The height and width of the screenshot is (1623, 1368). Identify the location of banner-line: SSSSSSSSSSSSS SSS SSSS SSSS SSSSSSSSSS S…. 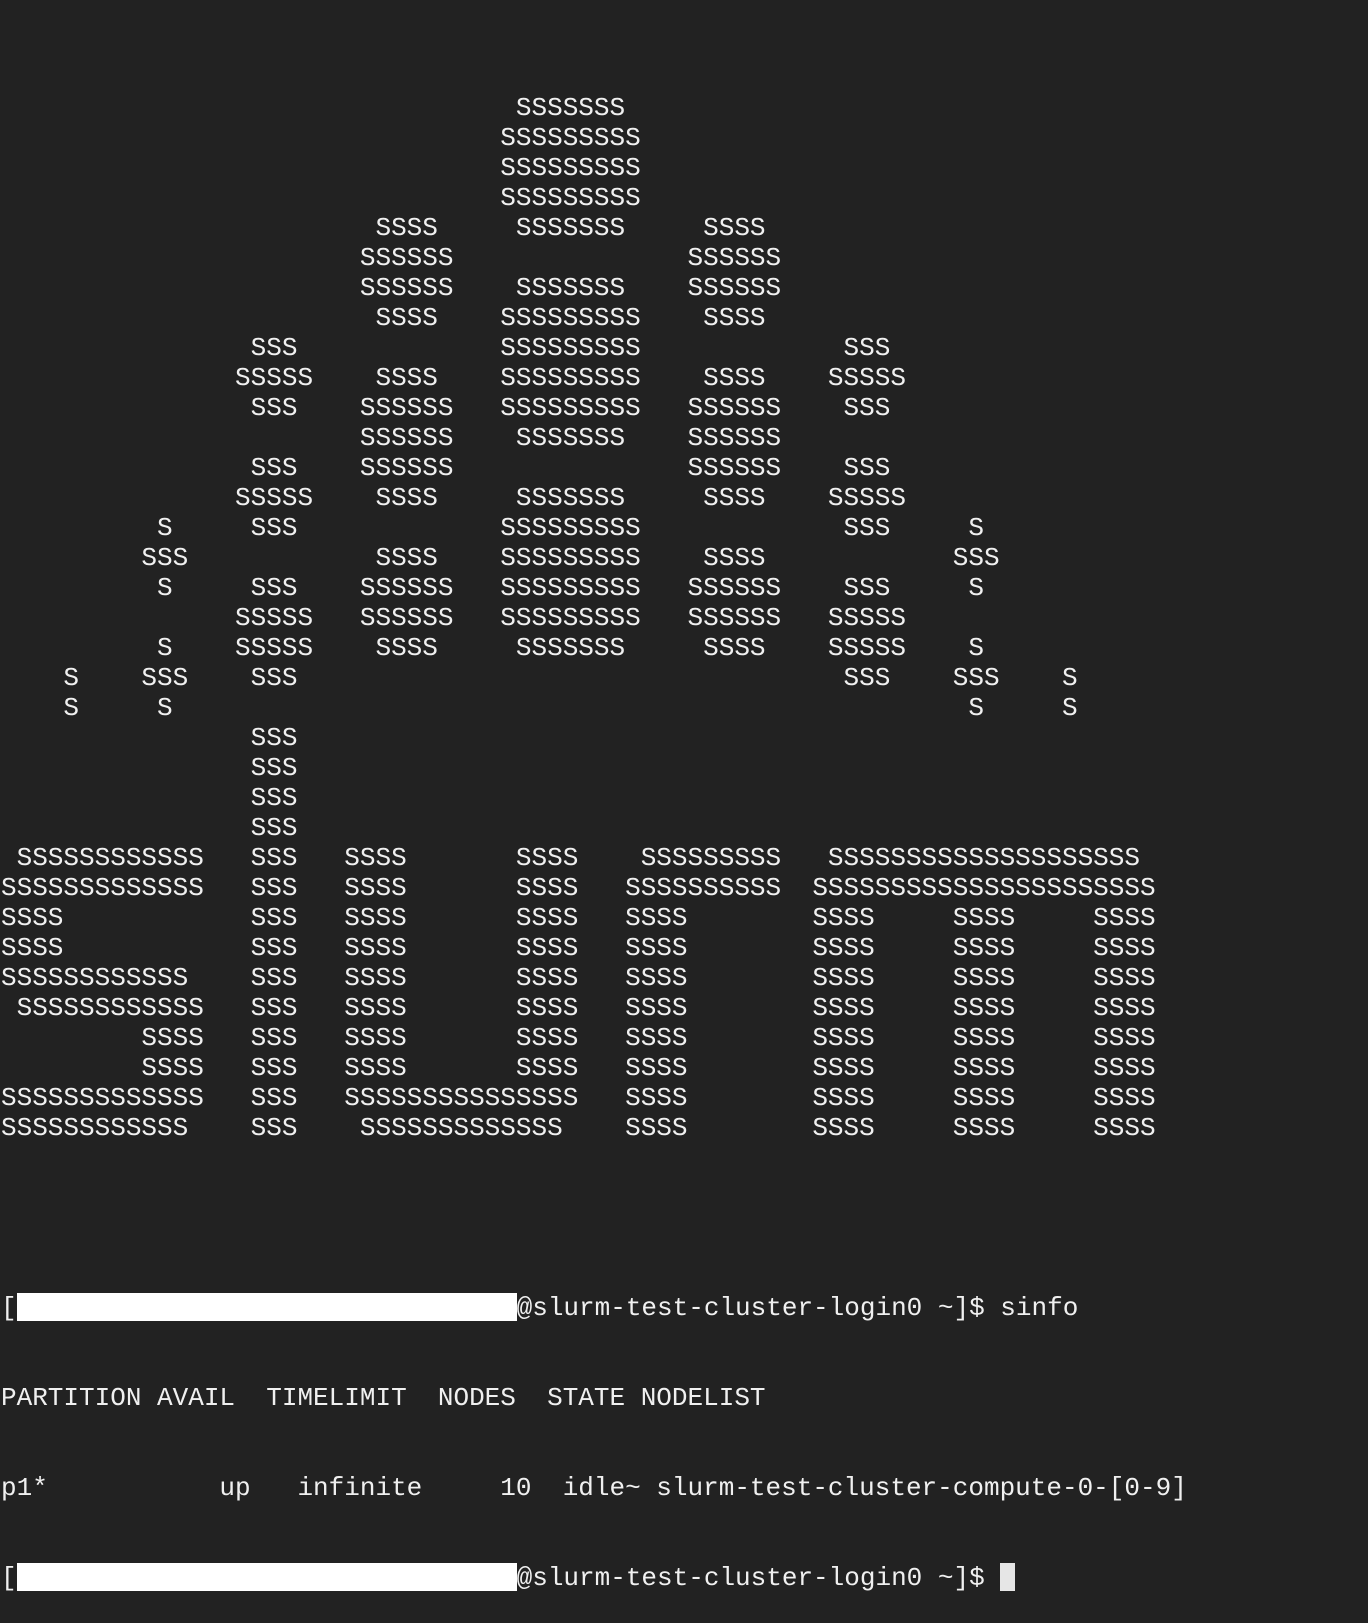
(578, 888).